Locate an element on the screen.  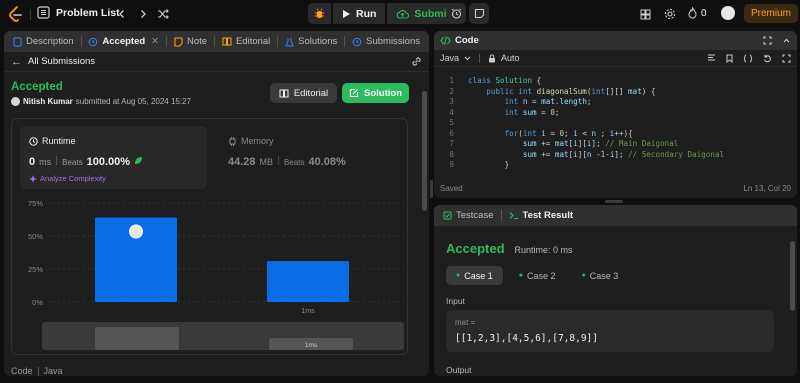
back-arrow-icon: ← is located at coordinates (16, 62).